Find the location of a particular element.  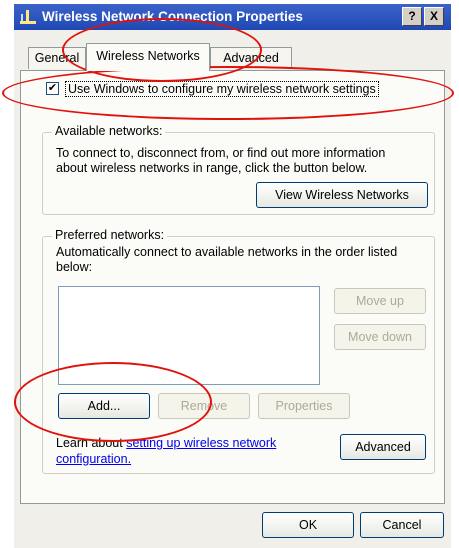

properties-button: Properties is located at coordinates (304, 406).